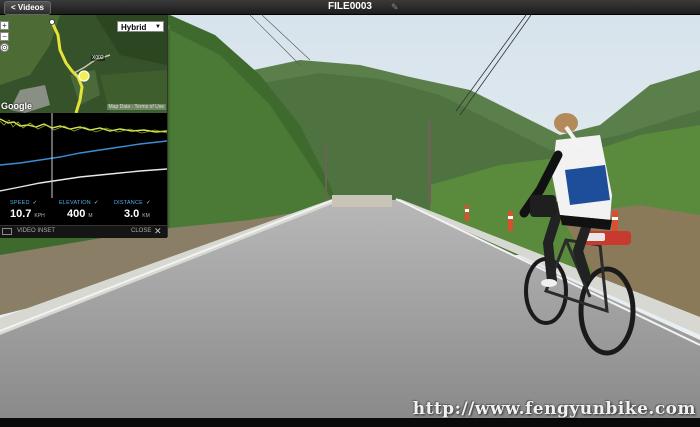  Describe the element at coordinates (98, 58) in the screenshot. I see `map-road-label: X002` at that location.